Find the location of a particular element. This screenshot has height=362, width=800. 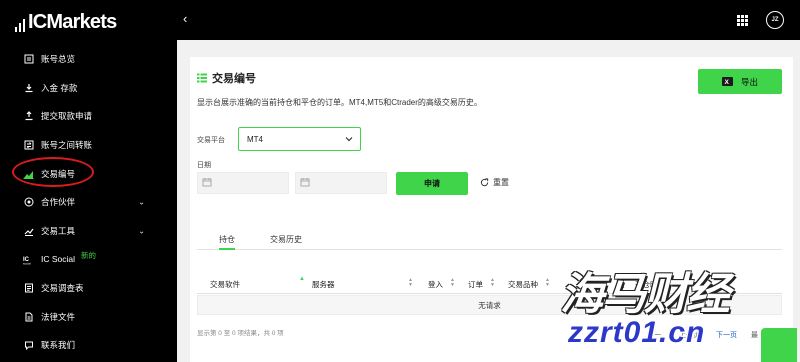

sidebar-item-withdraw: 提交取款申请 is located at coordinates (82, 116).